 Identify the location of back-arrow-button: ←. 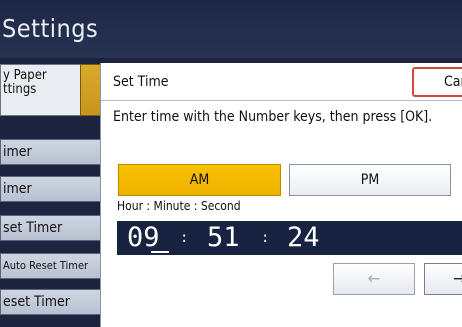
(374, 279).